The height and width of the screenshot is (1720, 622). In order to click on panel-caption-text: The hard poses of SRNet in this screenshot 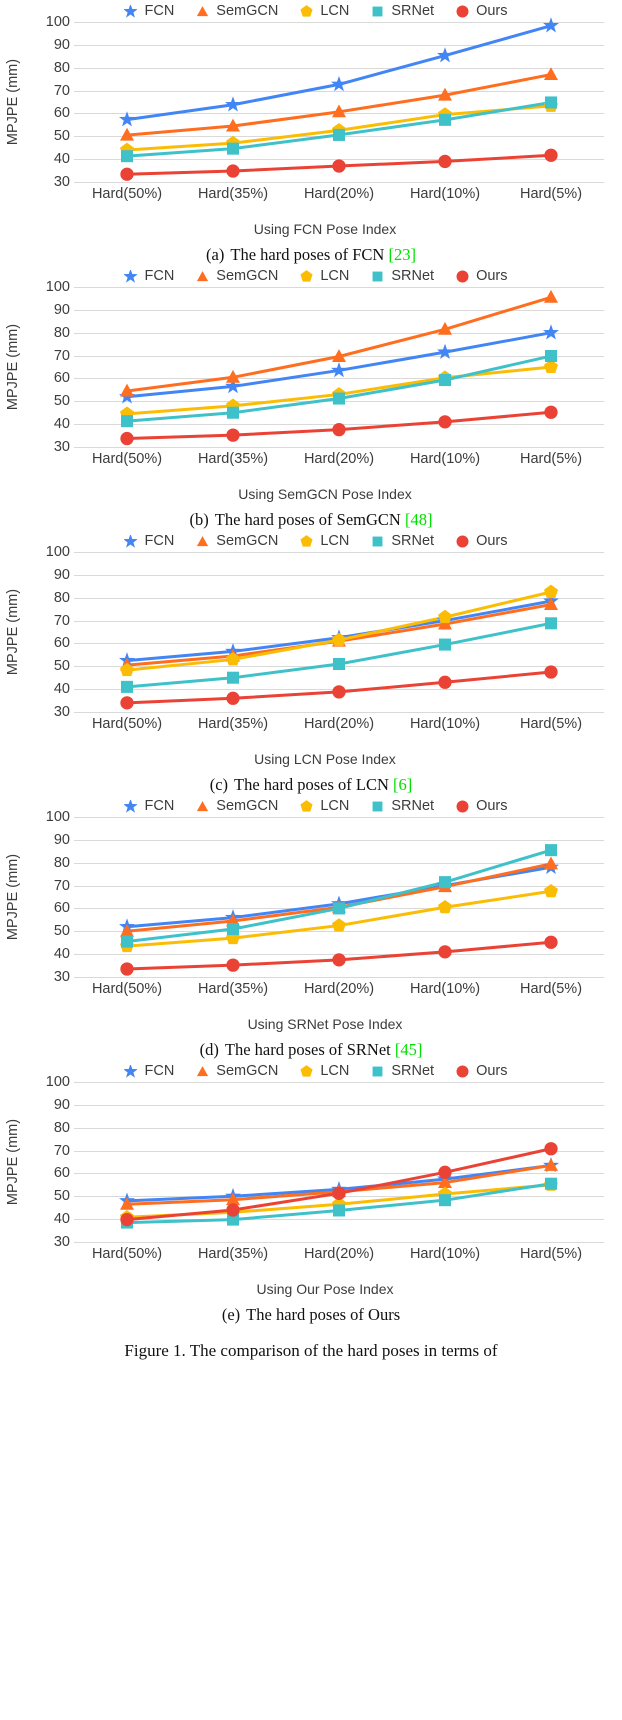, I will do `click(307, 1049)`.